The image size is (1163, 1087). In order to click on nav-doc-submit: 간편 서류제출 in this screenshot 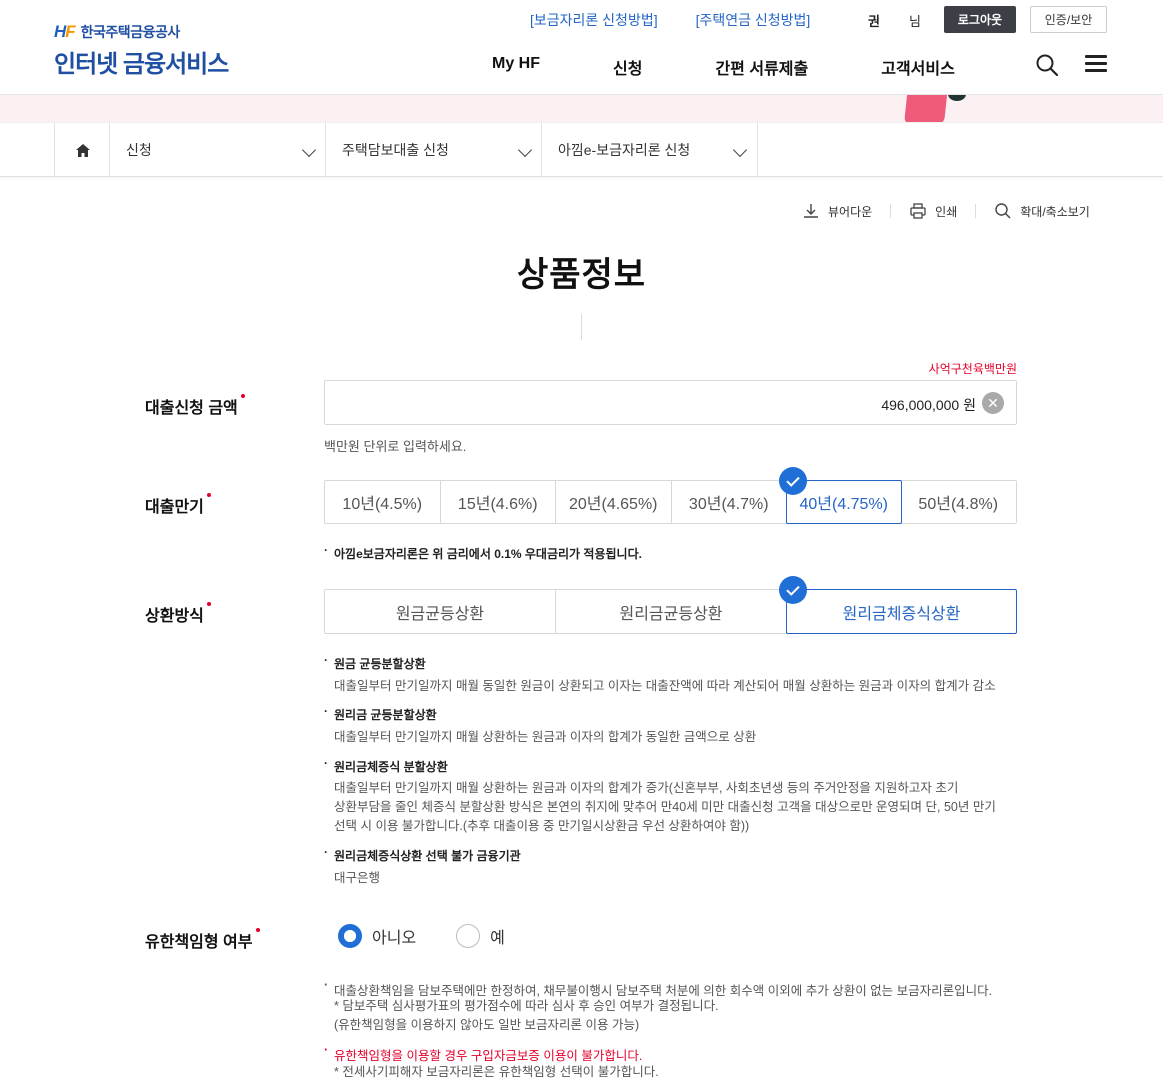, I will do `click(761, 67)`.